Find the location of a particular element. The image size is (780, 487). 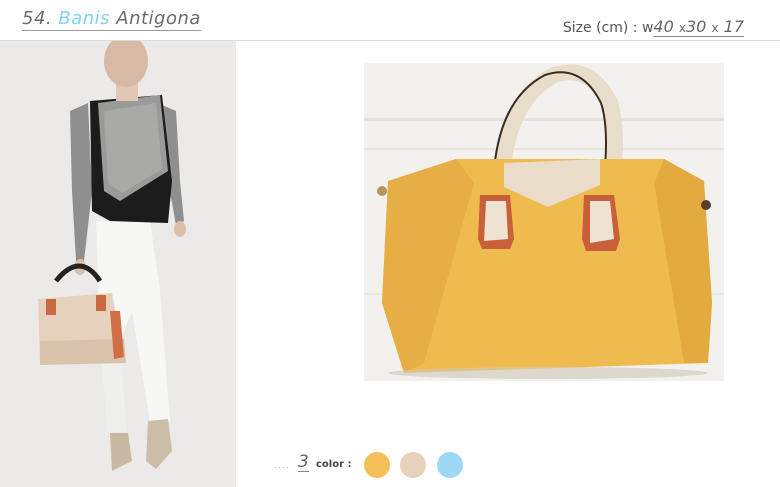

color-options: ···· 3 color : is located at coordinates (384, 465).